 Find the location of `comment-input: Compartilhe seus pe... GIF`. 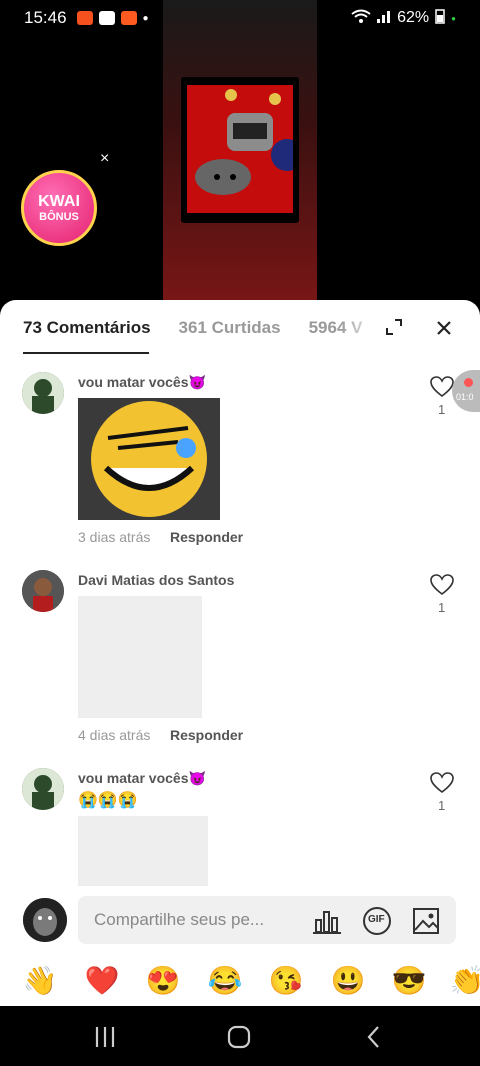

comment-input: Compartilhe seus pe... GIF is located at coordinates (267, 920).